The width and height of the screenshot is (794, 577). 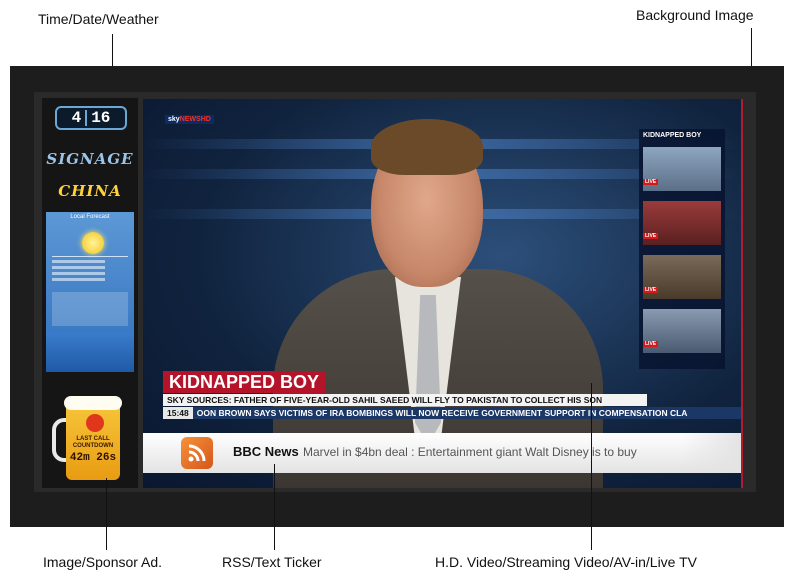 I want to click on ticker-time: 15:48, so click(x=178, y=413).